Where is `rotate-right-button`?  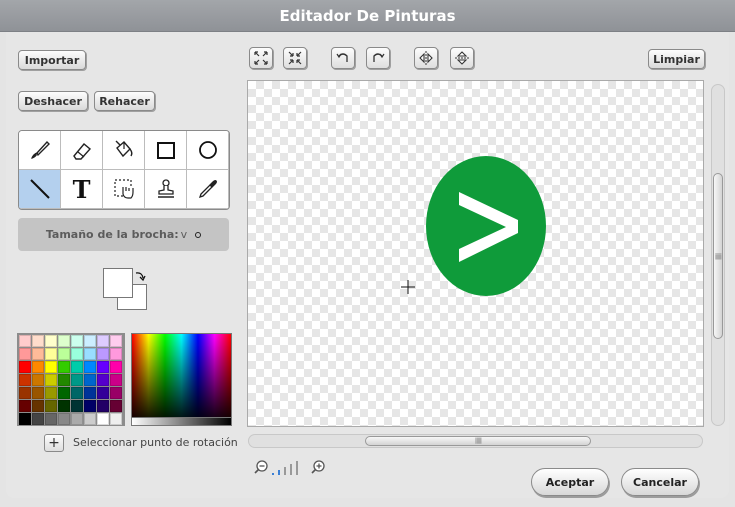
rotate-right-button is located at coordinates (378, 58).